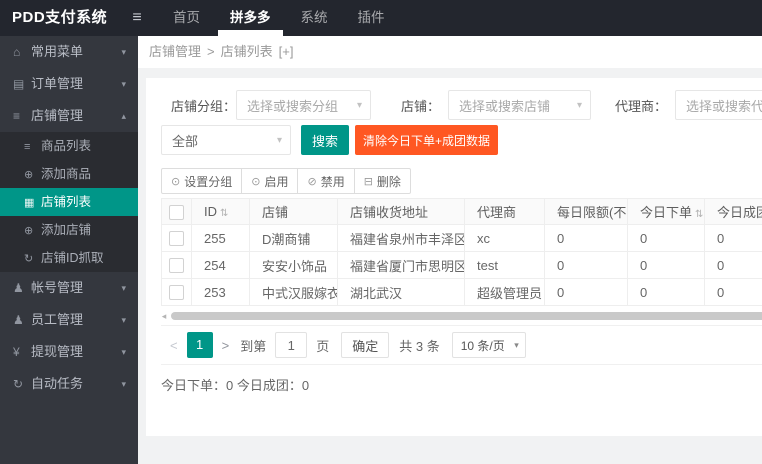  What do you see at coordinates (69, 116) in the screenshot?
I see `sidebar-item-shop-management: ≡ 店铺管理 ▴` at bounding box center [69, 116].